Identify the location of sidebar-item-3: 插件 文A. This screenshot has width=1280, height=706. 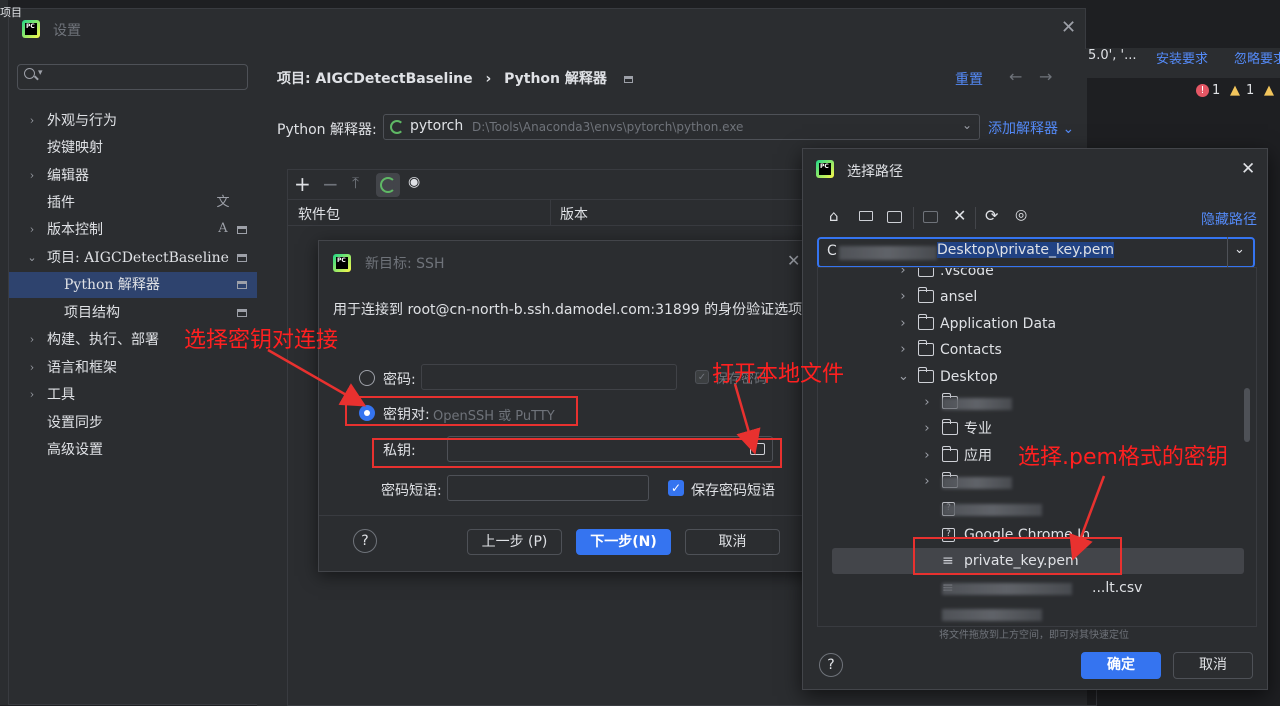
(133, 213).